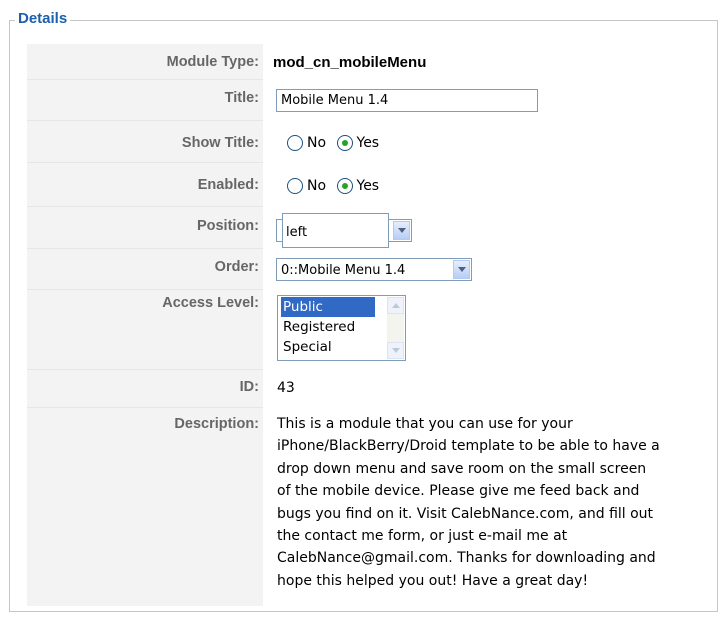  I want to click on access-level-listbox: Public Registered Special, so click(341, 328).